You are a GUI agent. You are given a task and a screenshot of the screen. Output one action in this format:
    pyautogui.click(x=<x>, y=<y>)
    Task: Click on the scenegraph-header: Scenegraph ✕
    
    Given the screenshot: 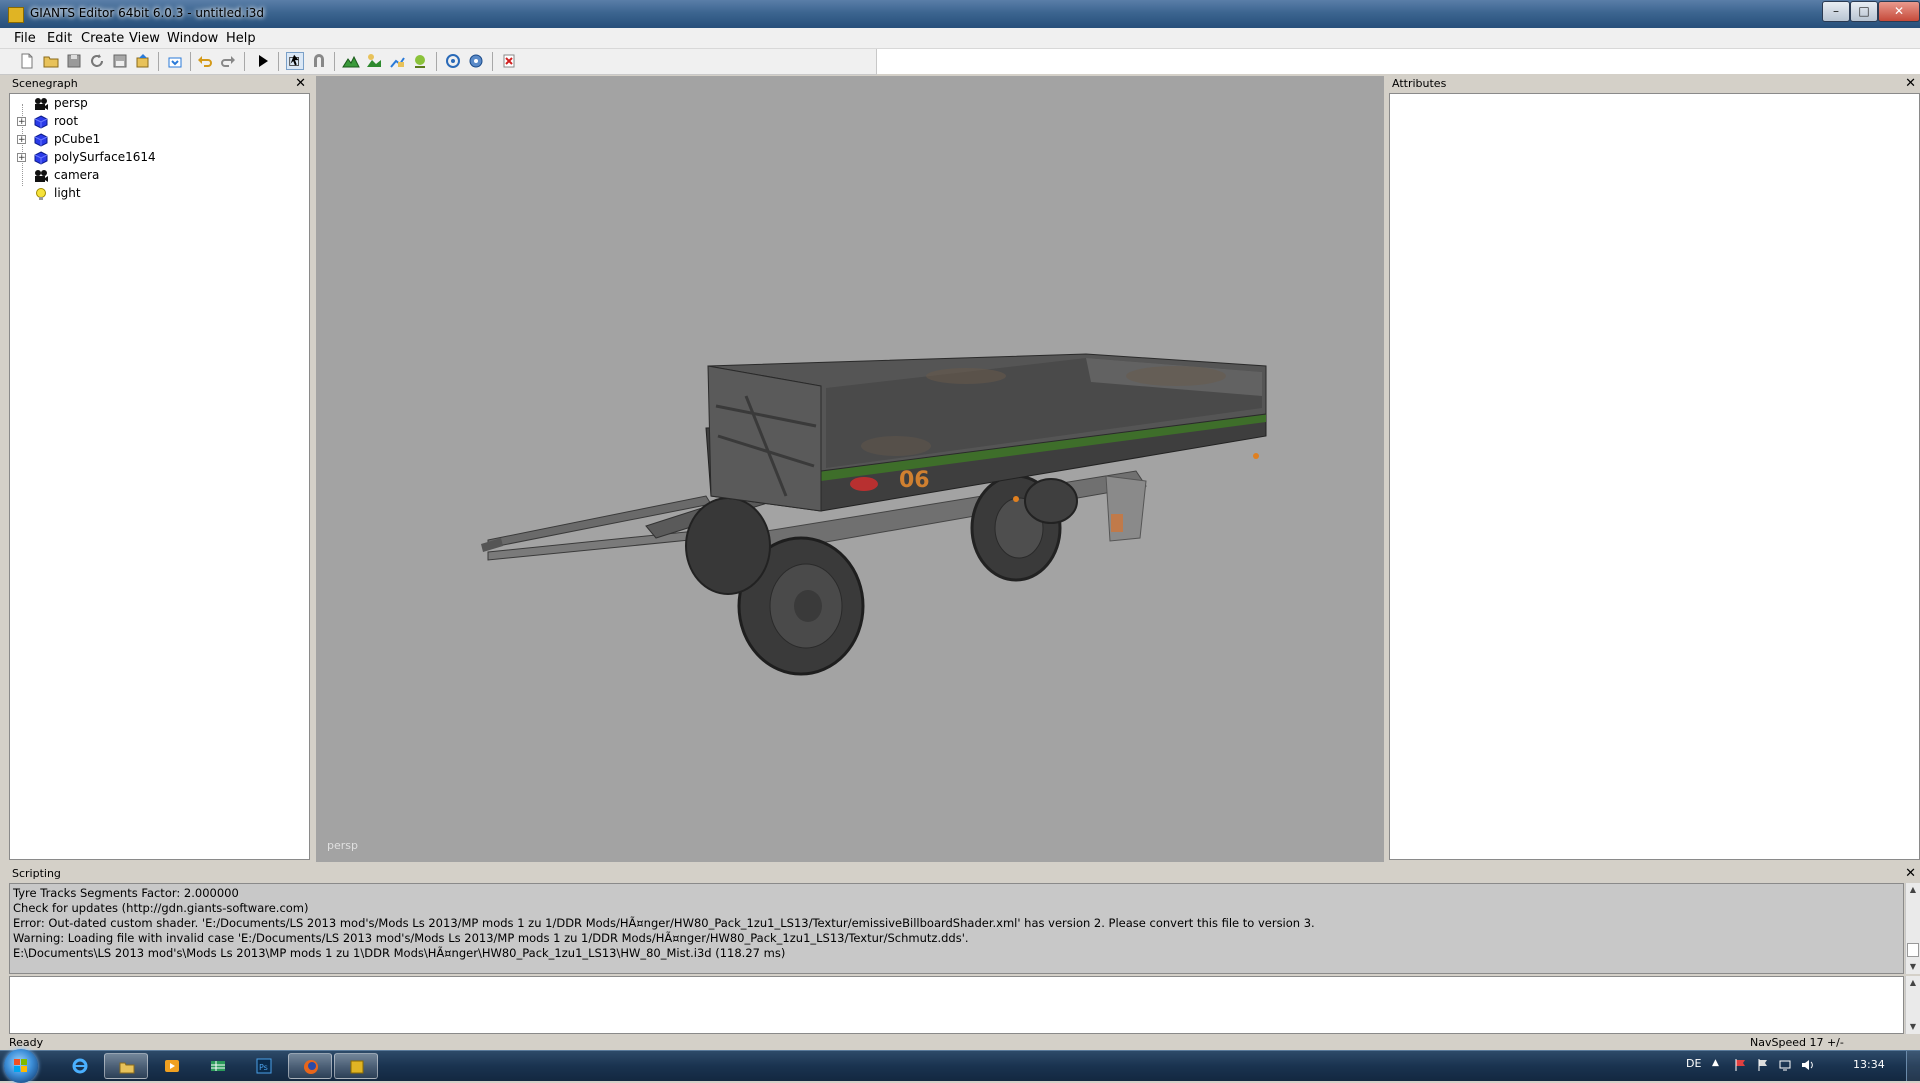 What is the action you would take?
    pyautogui.click(x=159, y=84)
    